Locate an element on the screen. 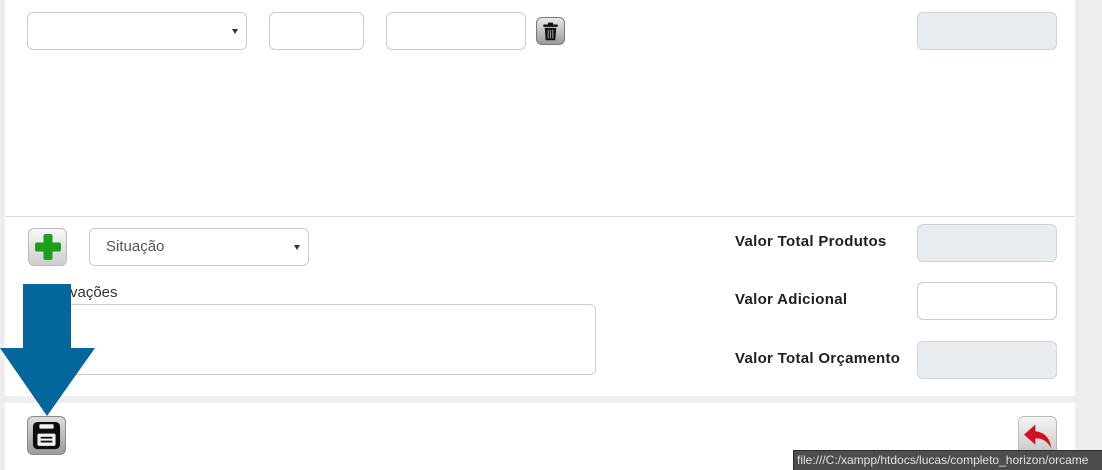 This screenshot has width=1102, height=470. plus-icon is located at coordinates (47, 247).